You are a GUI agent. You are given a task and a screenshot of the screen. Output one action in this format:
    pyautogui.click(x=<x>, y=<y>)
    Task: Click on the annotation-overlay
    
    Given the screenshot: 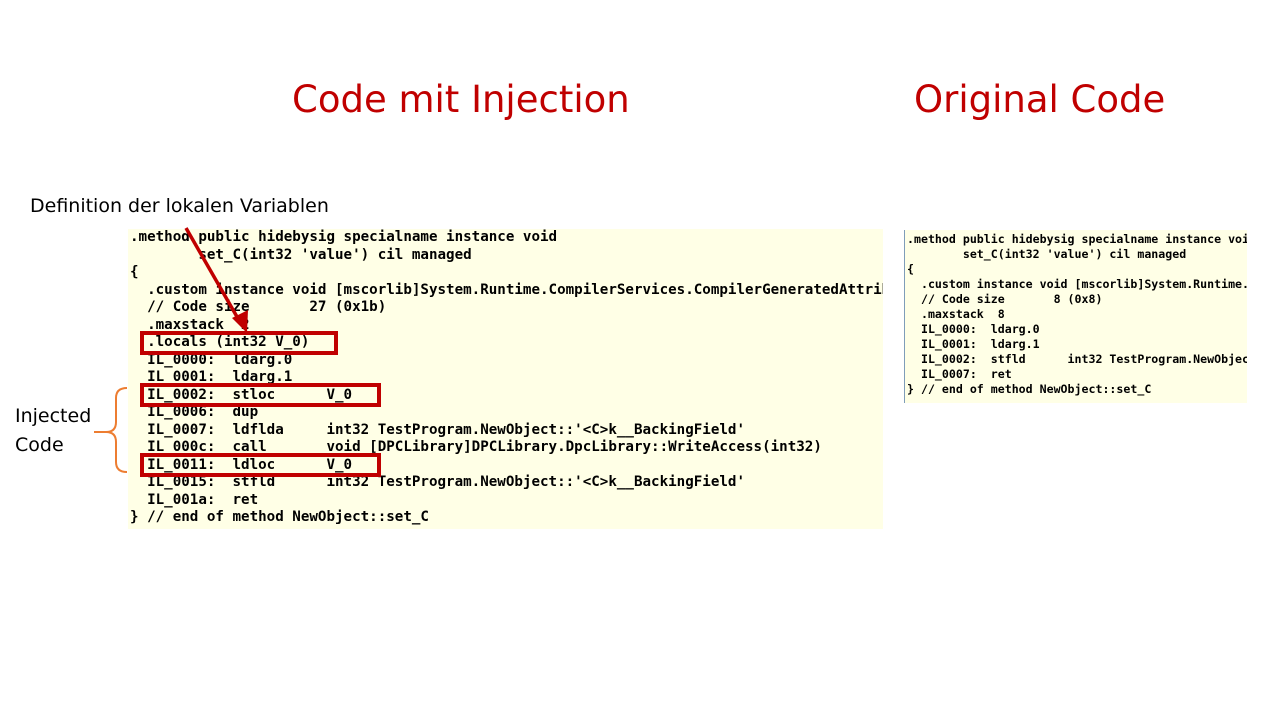 What is the action you would take?
    pyautogui.click(x=171, y=350)
    